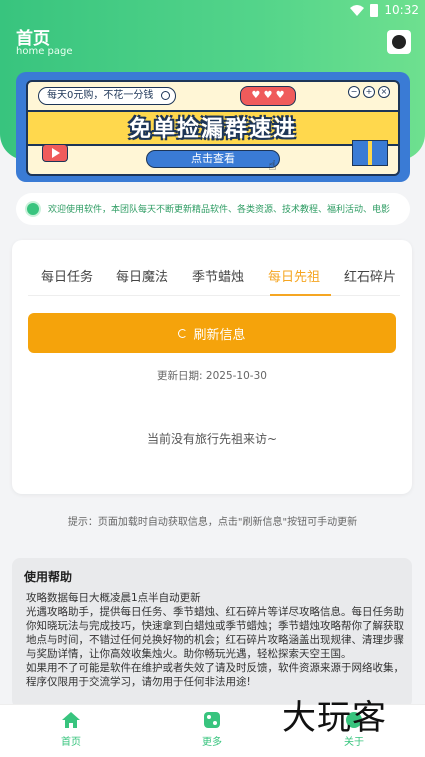 The width and height of the screenshot is (425, 757). What do you see at coordinates (166, 95) in the screenshot?
I see `search-icon` at bounding box center [166, 95].